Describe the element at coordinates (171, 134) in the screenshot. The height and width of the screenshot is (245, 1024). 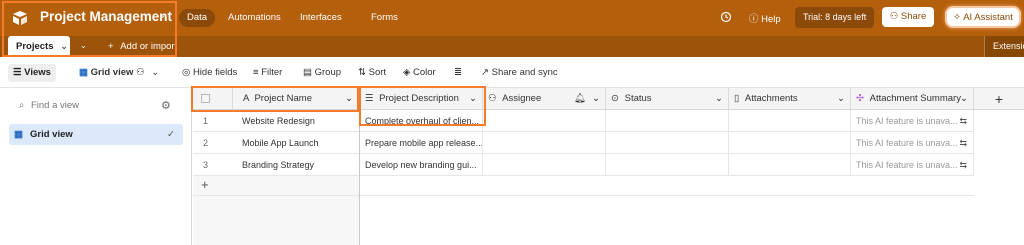
I see `check-icon: ✓` at that location.